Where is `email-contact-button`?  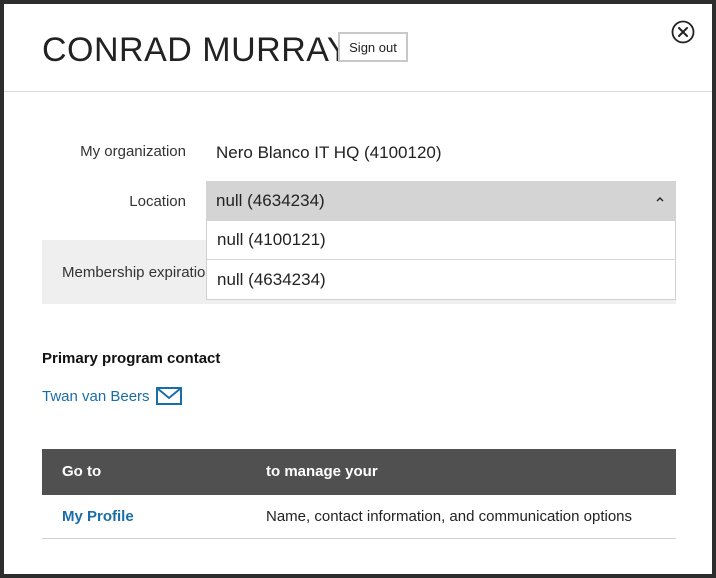
email-contact-button is located at coordinates (169, 396).